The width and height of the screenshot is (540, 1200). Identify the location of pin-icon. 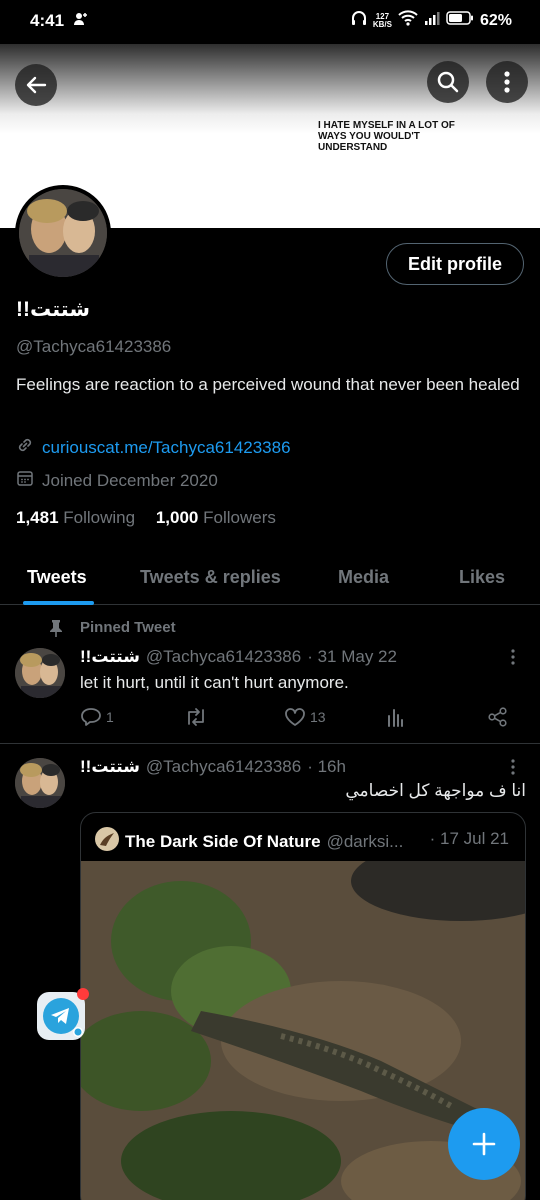
(56, 630).